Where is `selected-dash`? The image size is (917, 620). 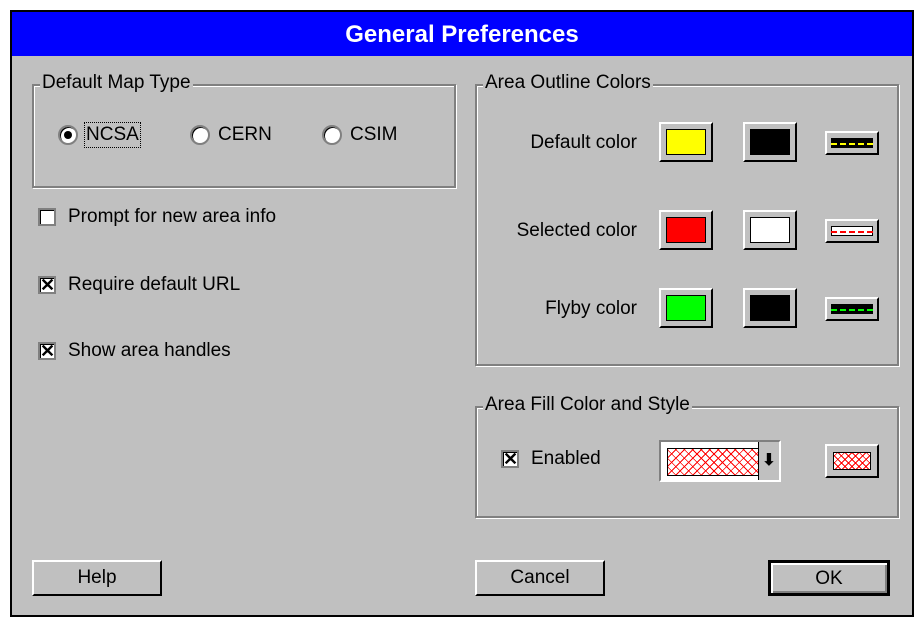
selected-dash is located at coordinates (852, 232).